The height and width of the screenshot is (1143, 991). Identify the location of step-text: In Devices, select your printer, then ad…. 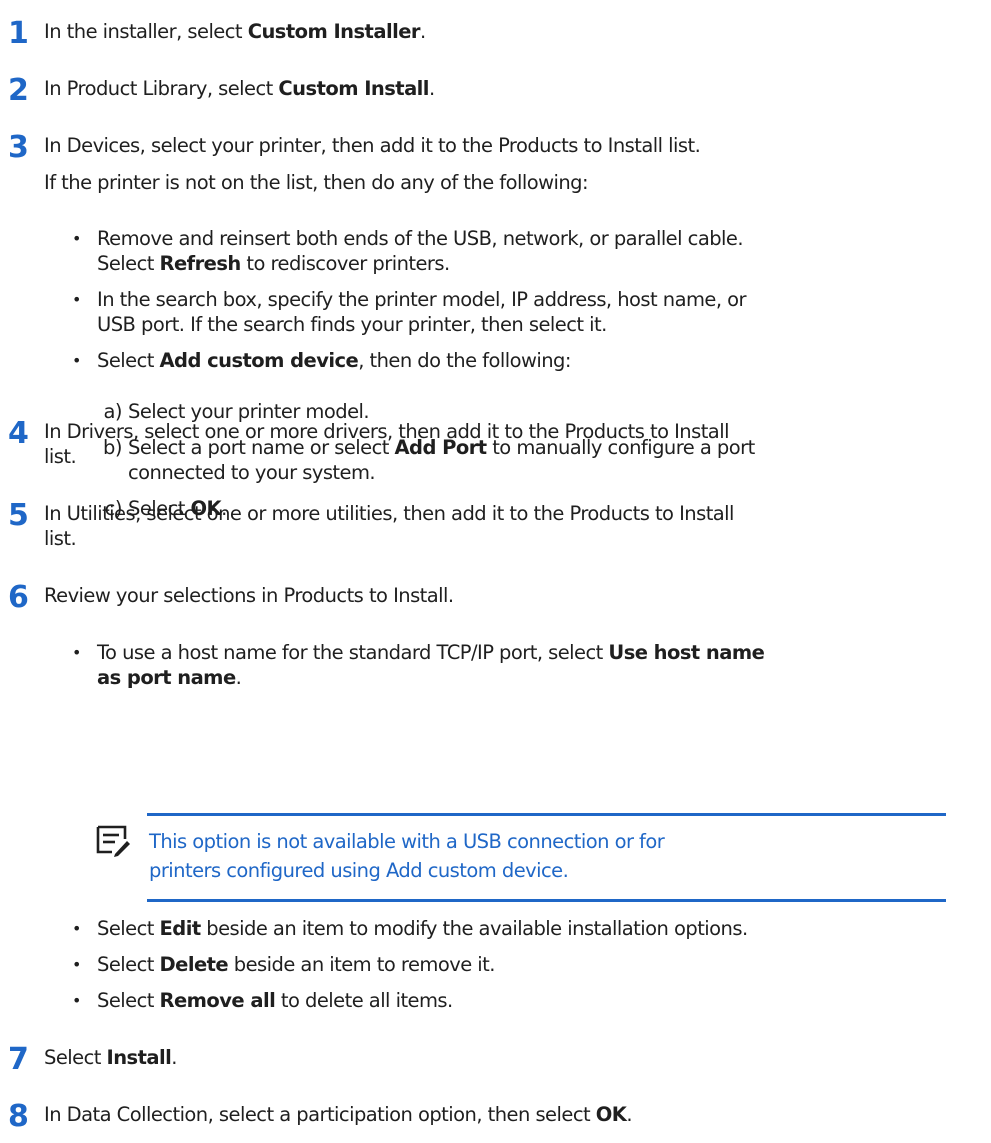
(372, 145).